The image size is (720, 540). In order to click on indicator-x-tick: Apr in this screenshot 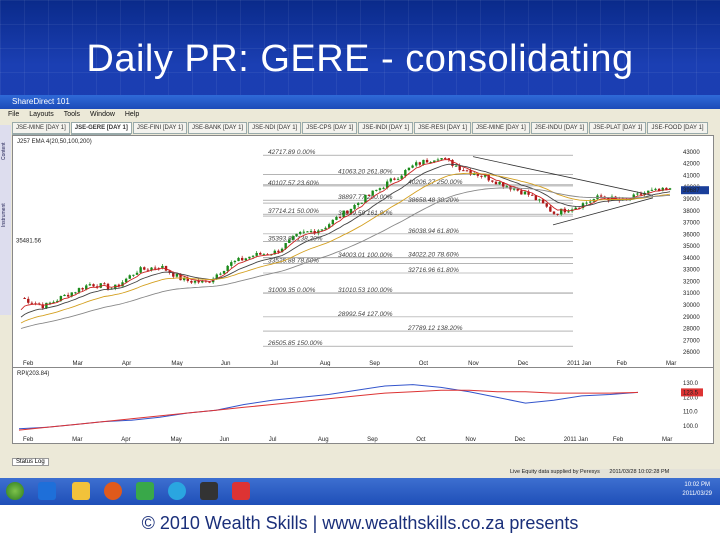, I will do `click(125, 440)`.